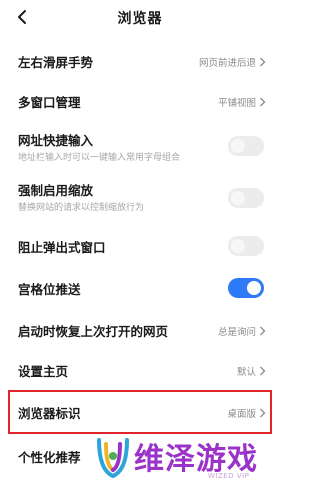 The width and height of the screenshot is (320, 487). I want to click on setting-grid-push: 宫格位推送, so click(140, 288).